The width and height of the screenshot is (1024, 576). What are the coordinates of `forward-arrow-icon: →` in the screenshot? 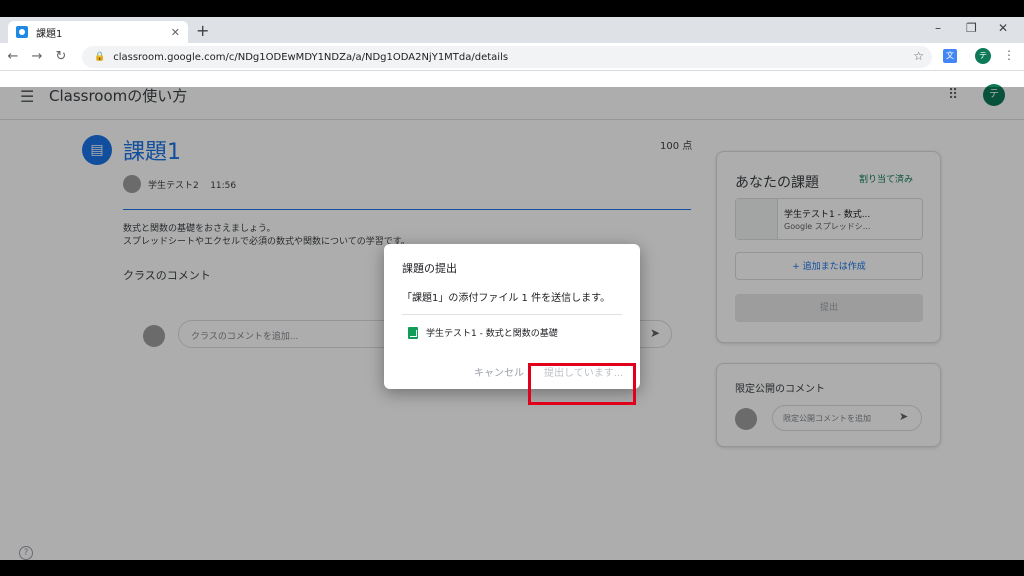 It's located at (37, 56).